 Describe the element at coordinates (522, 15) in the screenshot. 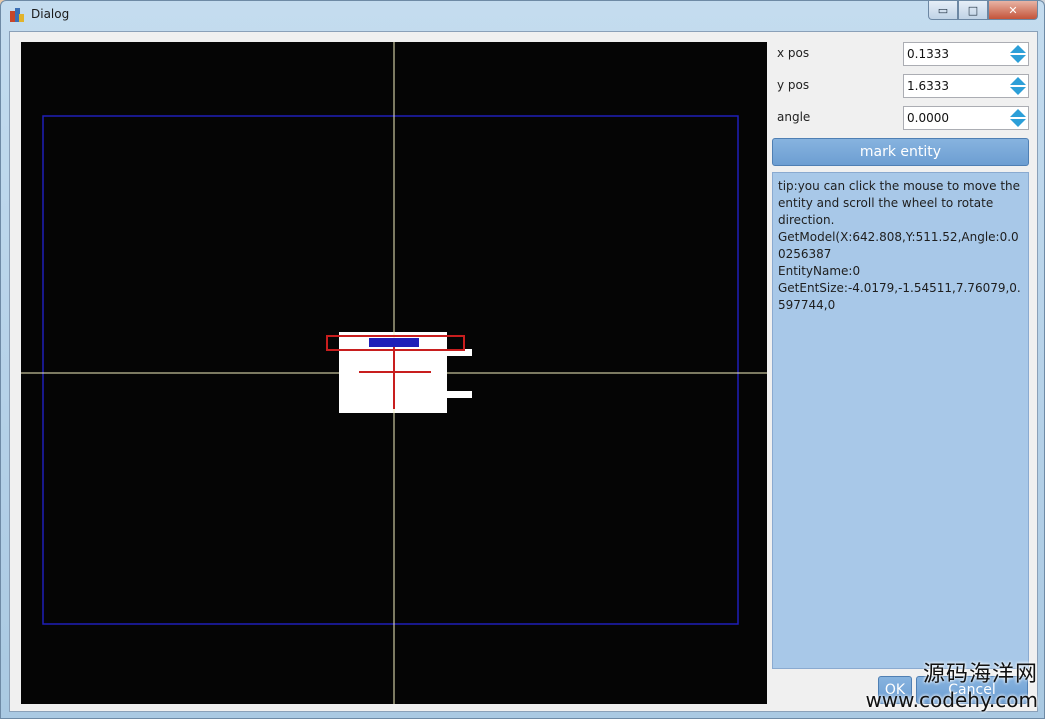

I see `title-bar: Dialog ▭ □ ✕` at that location.